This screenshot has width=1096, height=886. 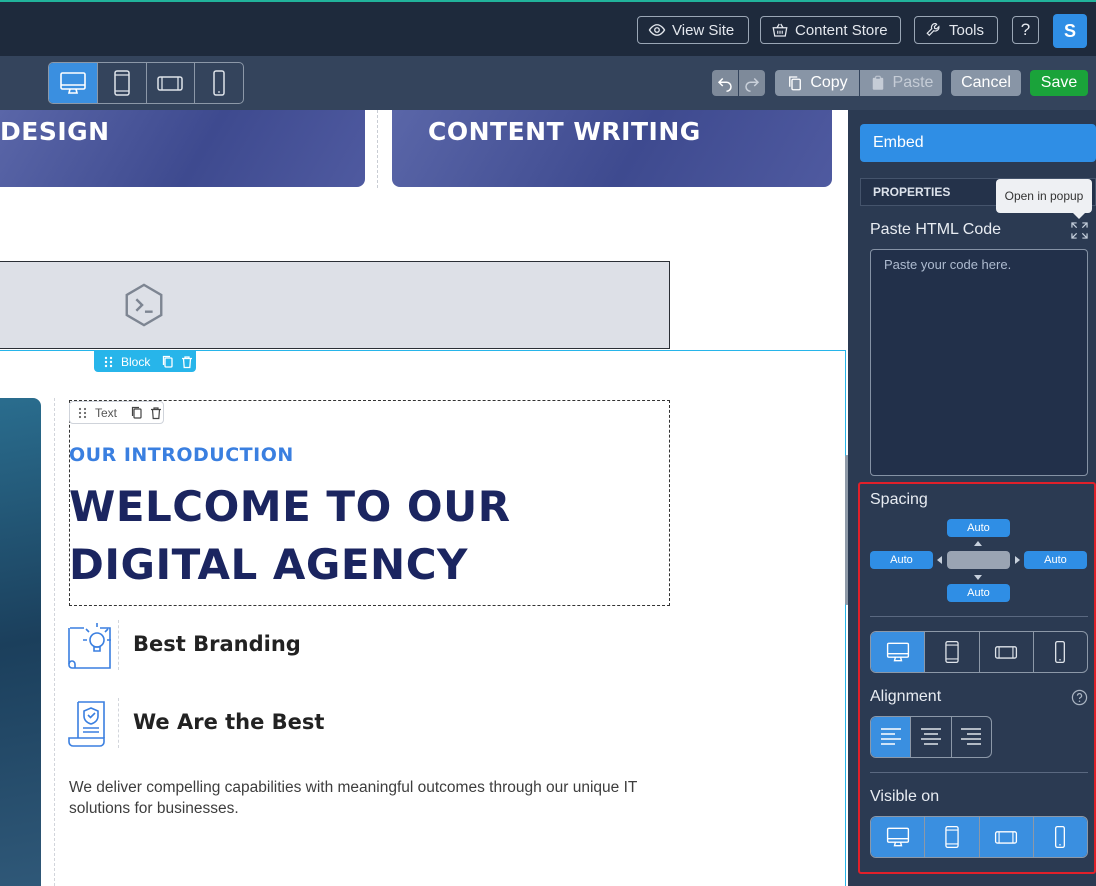 I want to click on alignment-selector, so click(x=931, y=737).